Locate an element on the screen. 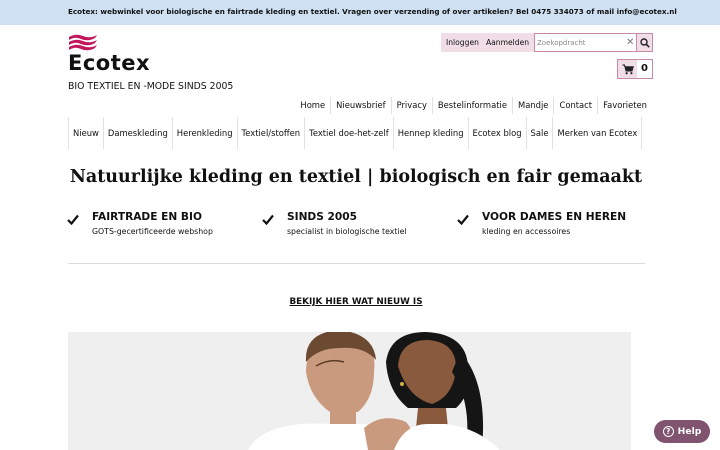  main-nav-blog: Ecotex blog is located at coordinates (498, 133).